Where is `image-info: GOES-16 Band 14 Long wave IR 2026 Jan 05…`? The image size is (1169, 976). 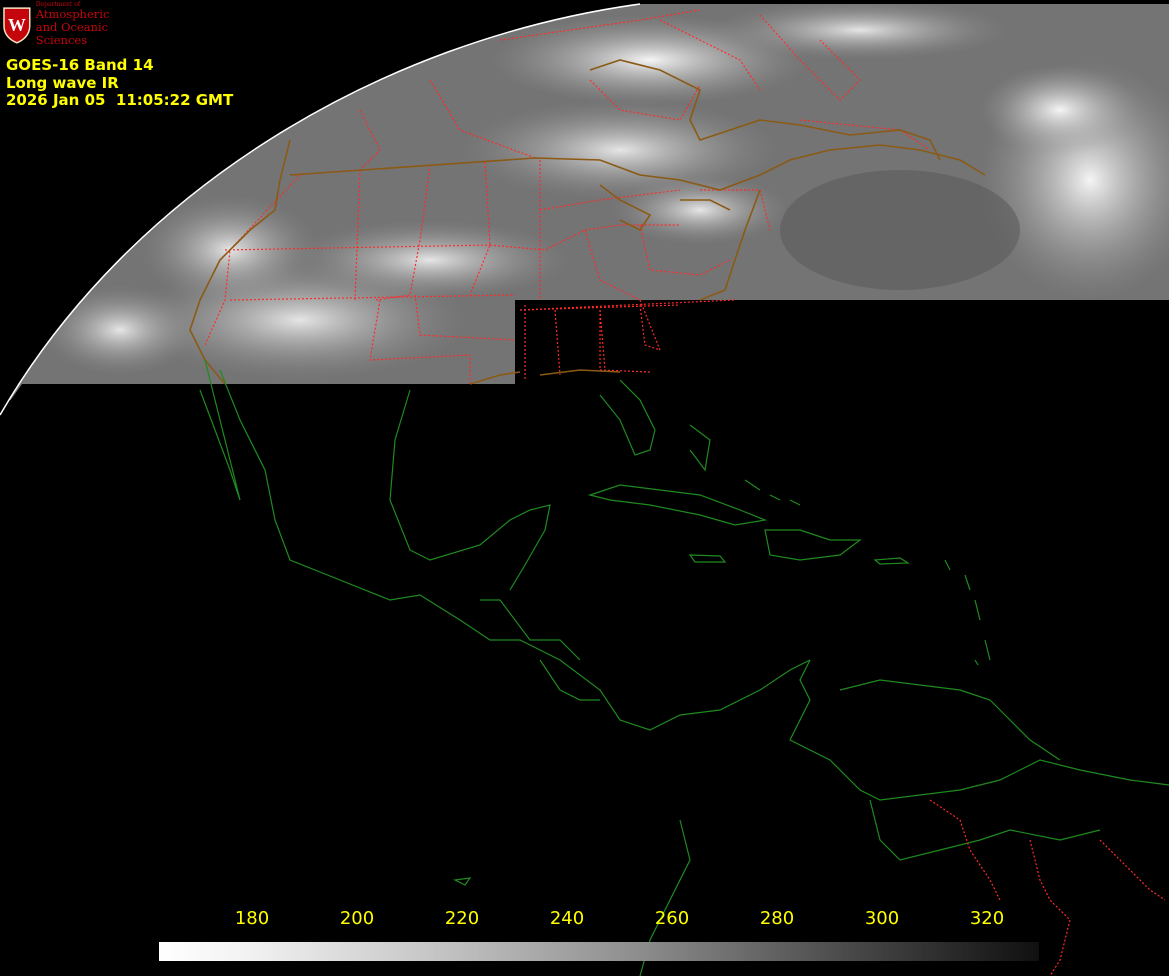
image-info: GOES-16 Band 14 Long wave IR 2026 Jan 05… is located at coordinates (120, 83).